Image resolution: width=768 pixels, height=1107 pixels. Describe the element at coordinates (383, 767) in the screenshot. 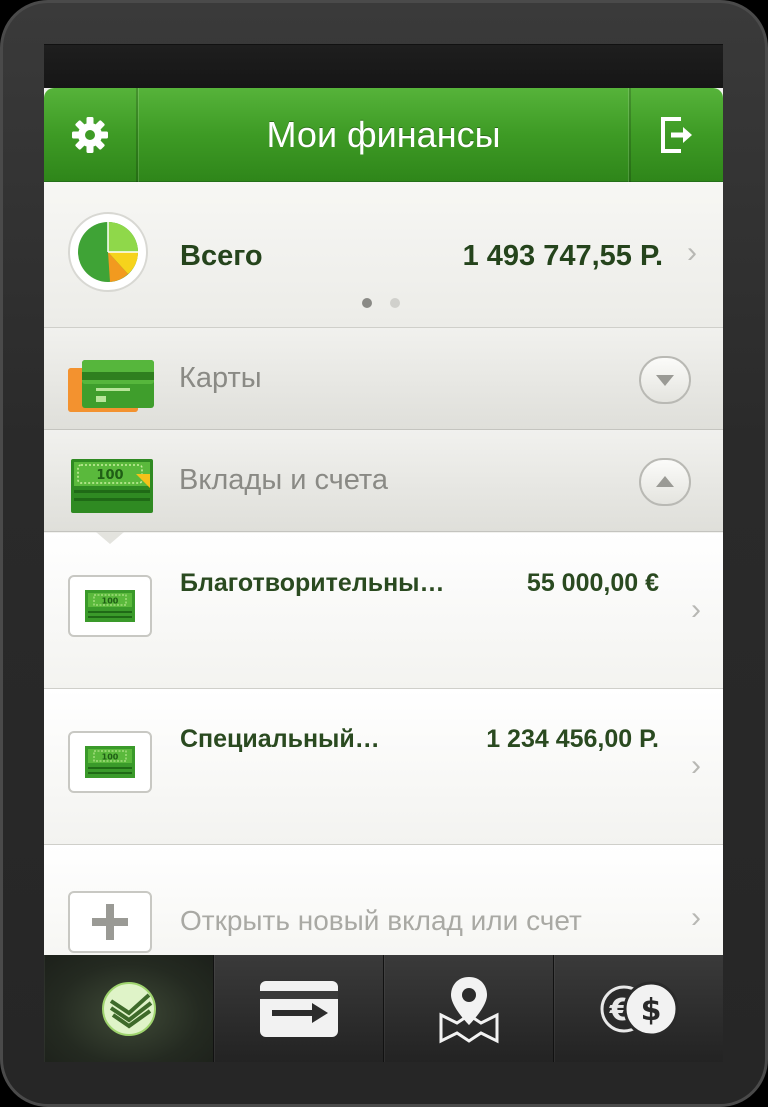

I see `account-row: 100 Специальный… 1 234 456,00 Р. ›` at that location.